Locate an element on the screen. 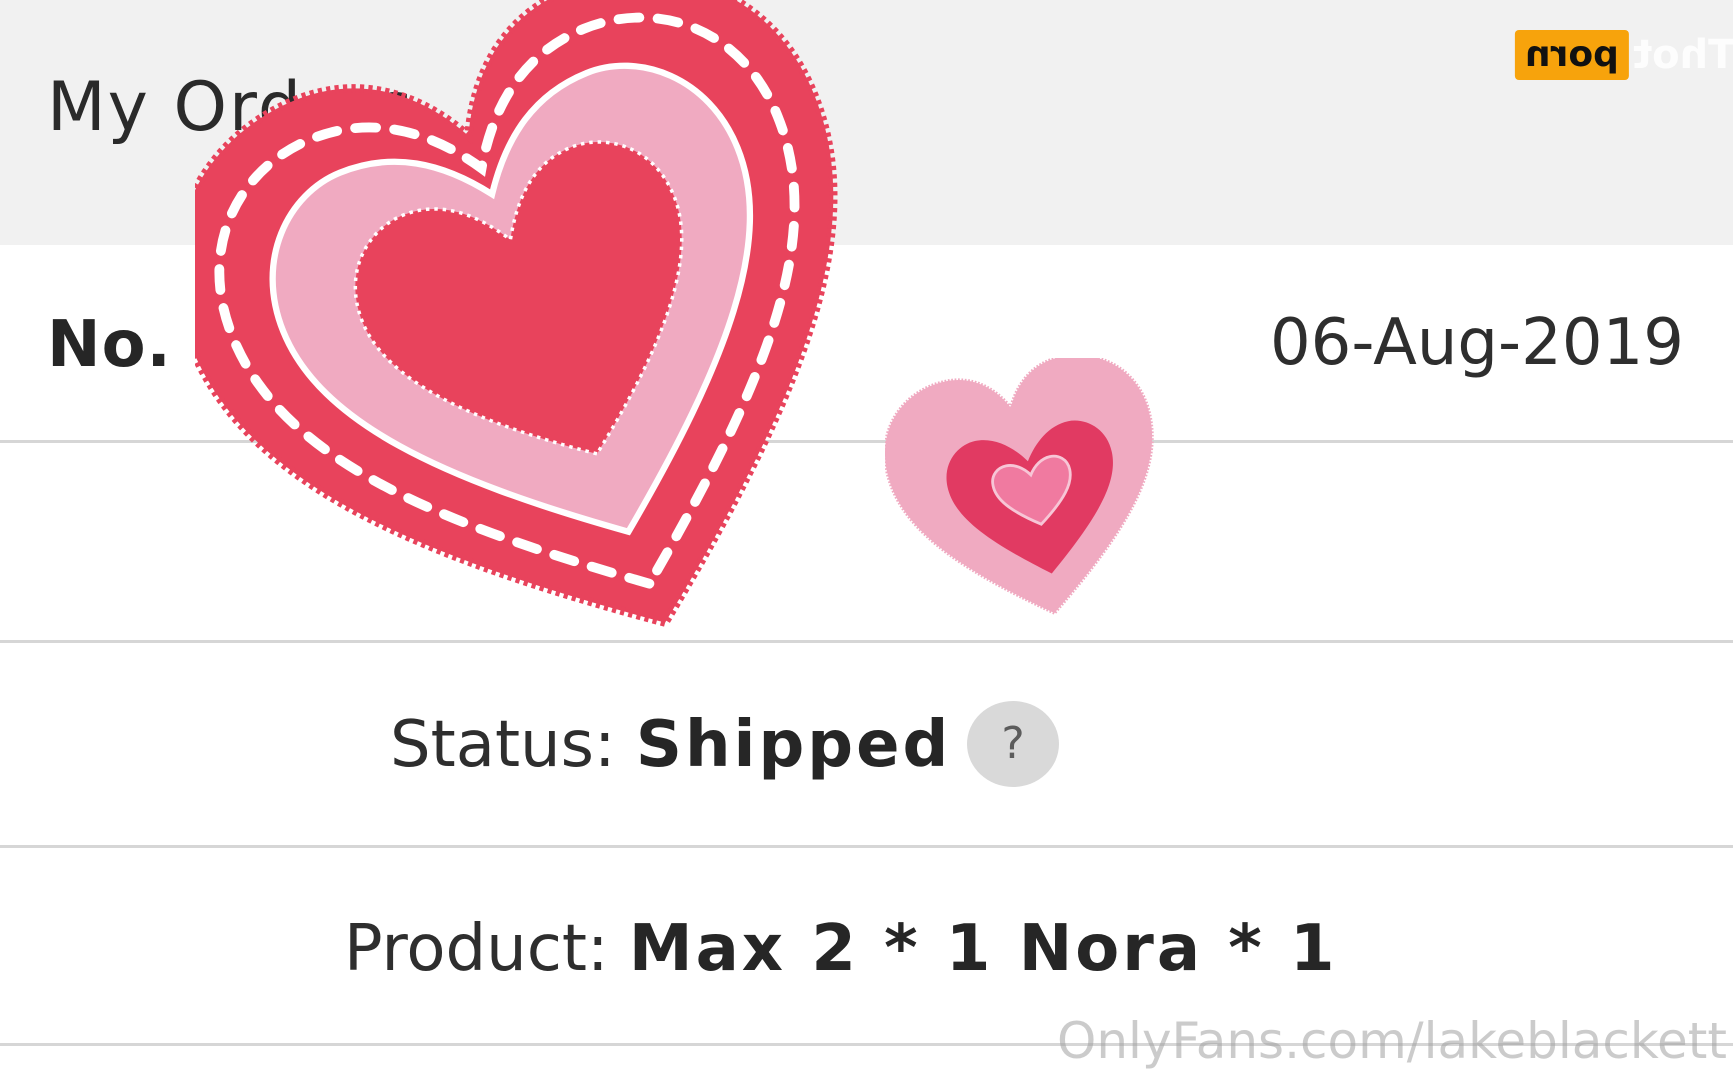 The image size is (1733, 1077). product-label: Product: is located at coordinates (476, 949).